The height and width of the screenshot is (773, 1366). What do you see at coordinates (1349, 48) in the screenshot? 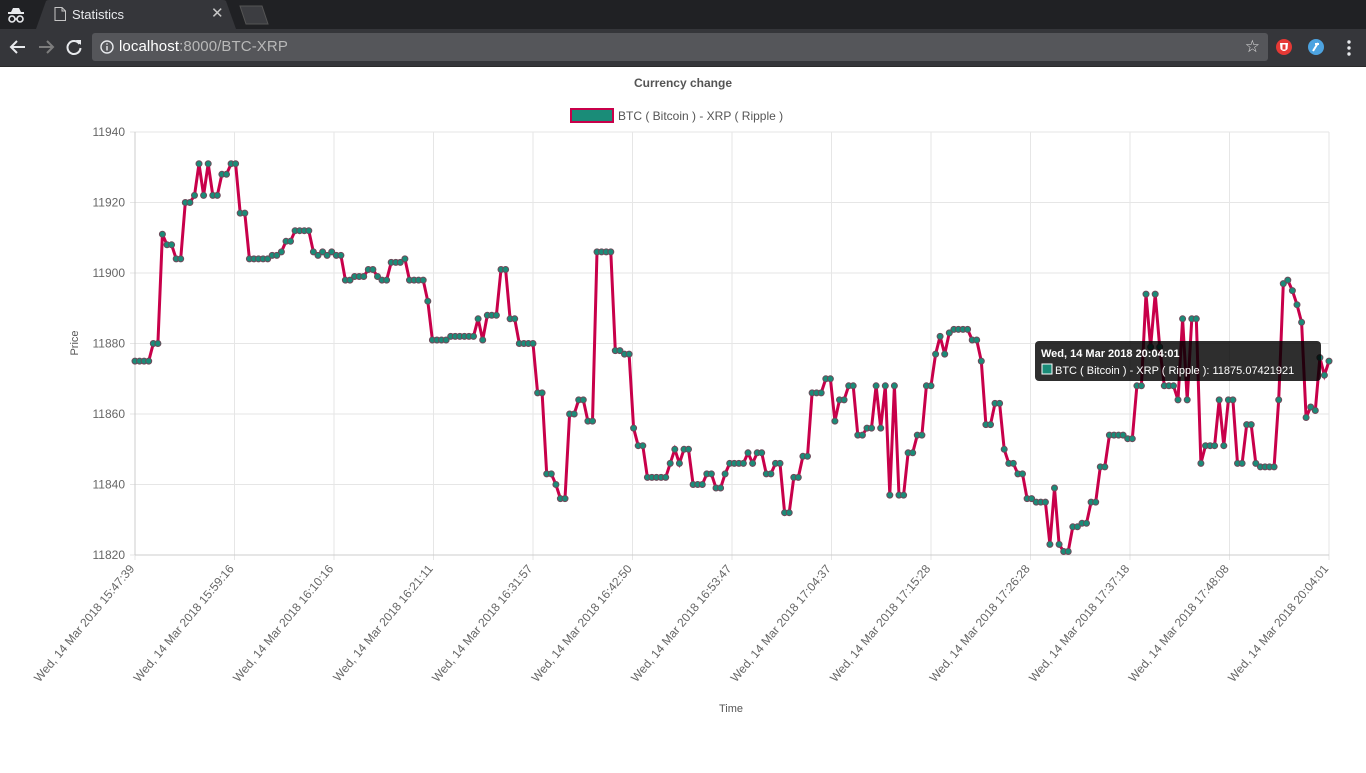
I see `menu-kebab-icon` at bounding box center [1349, 48].